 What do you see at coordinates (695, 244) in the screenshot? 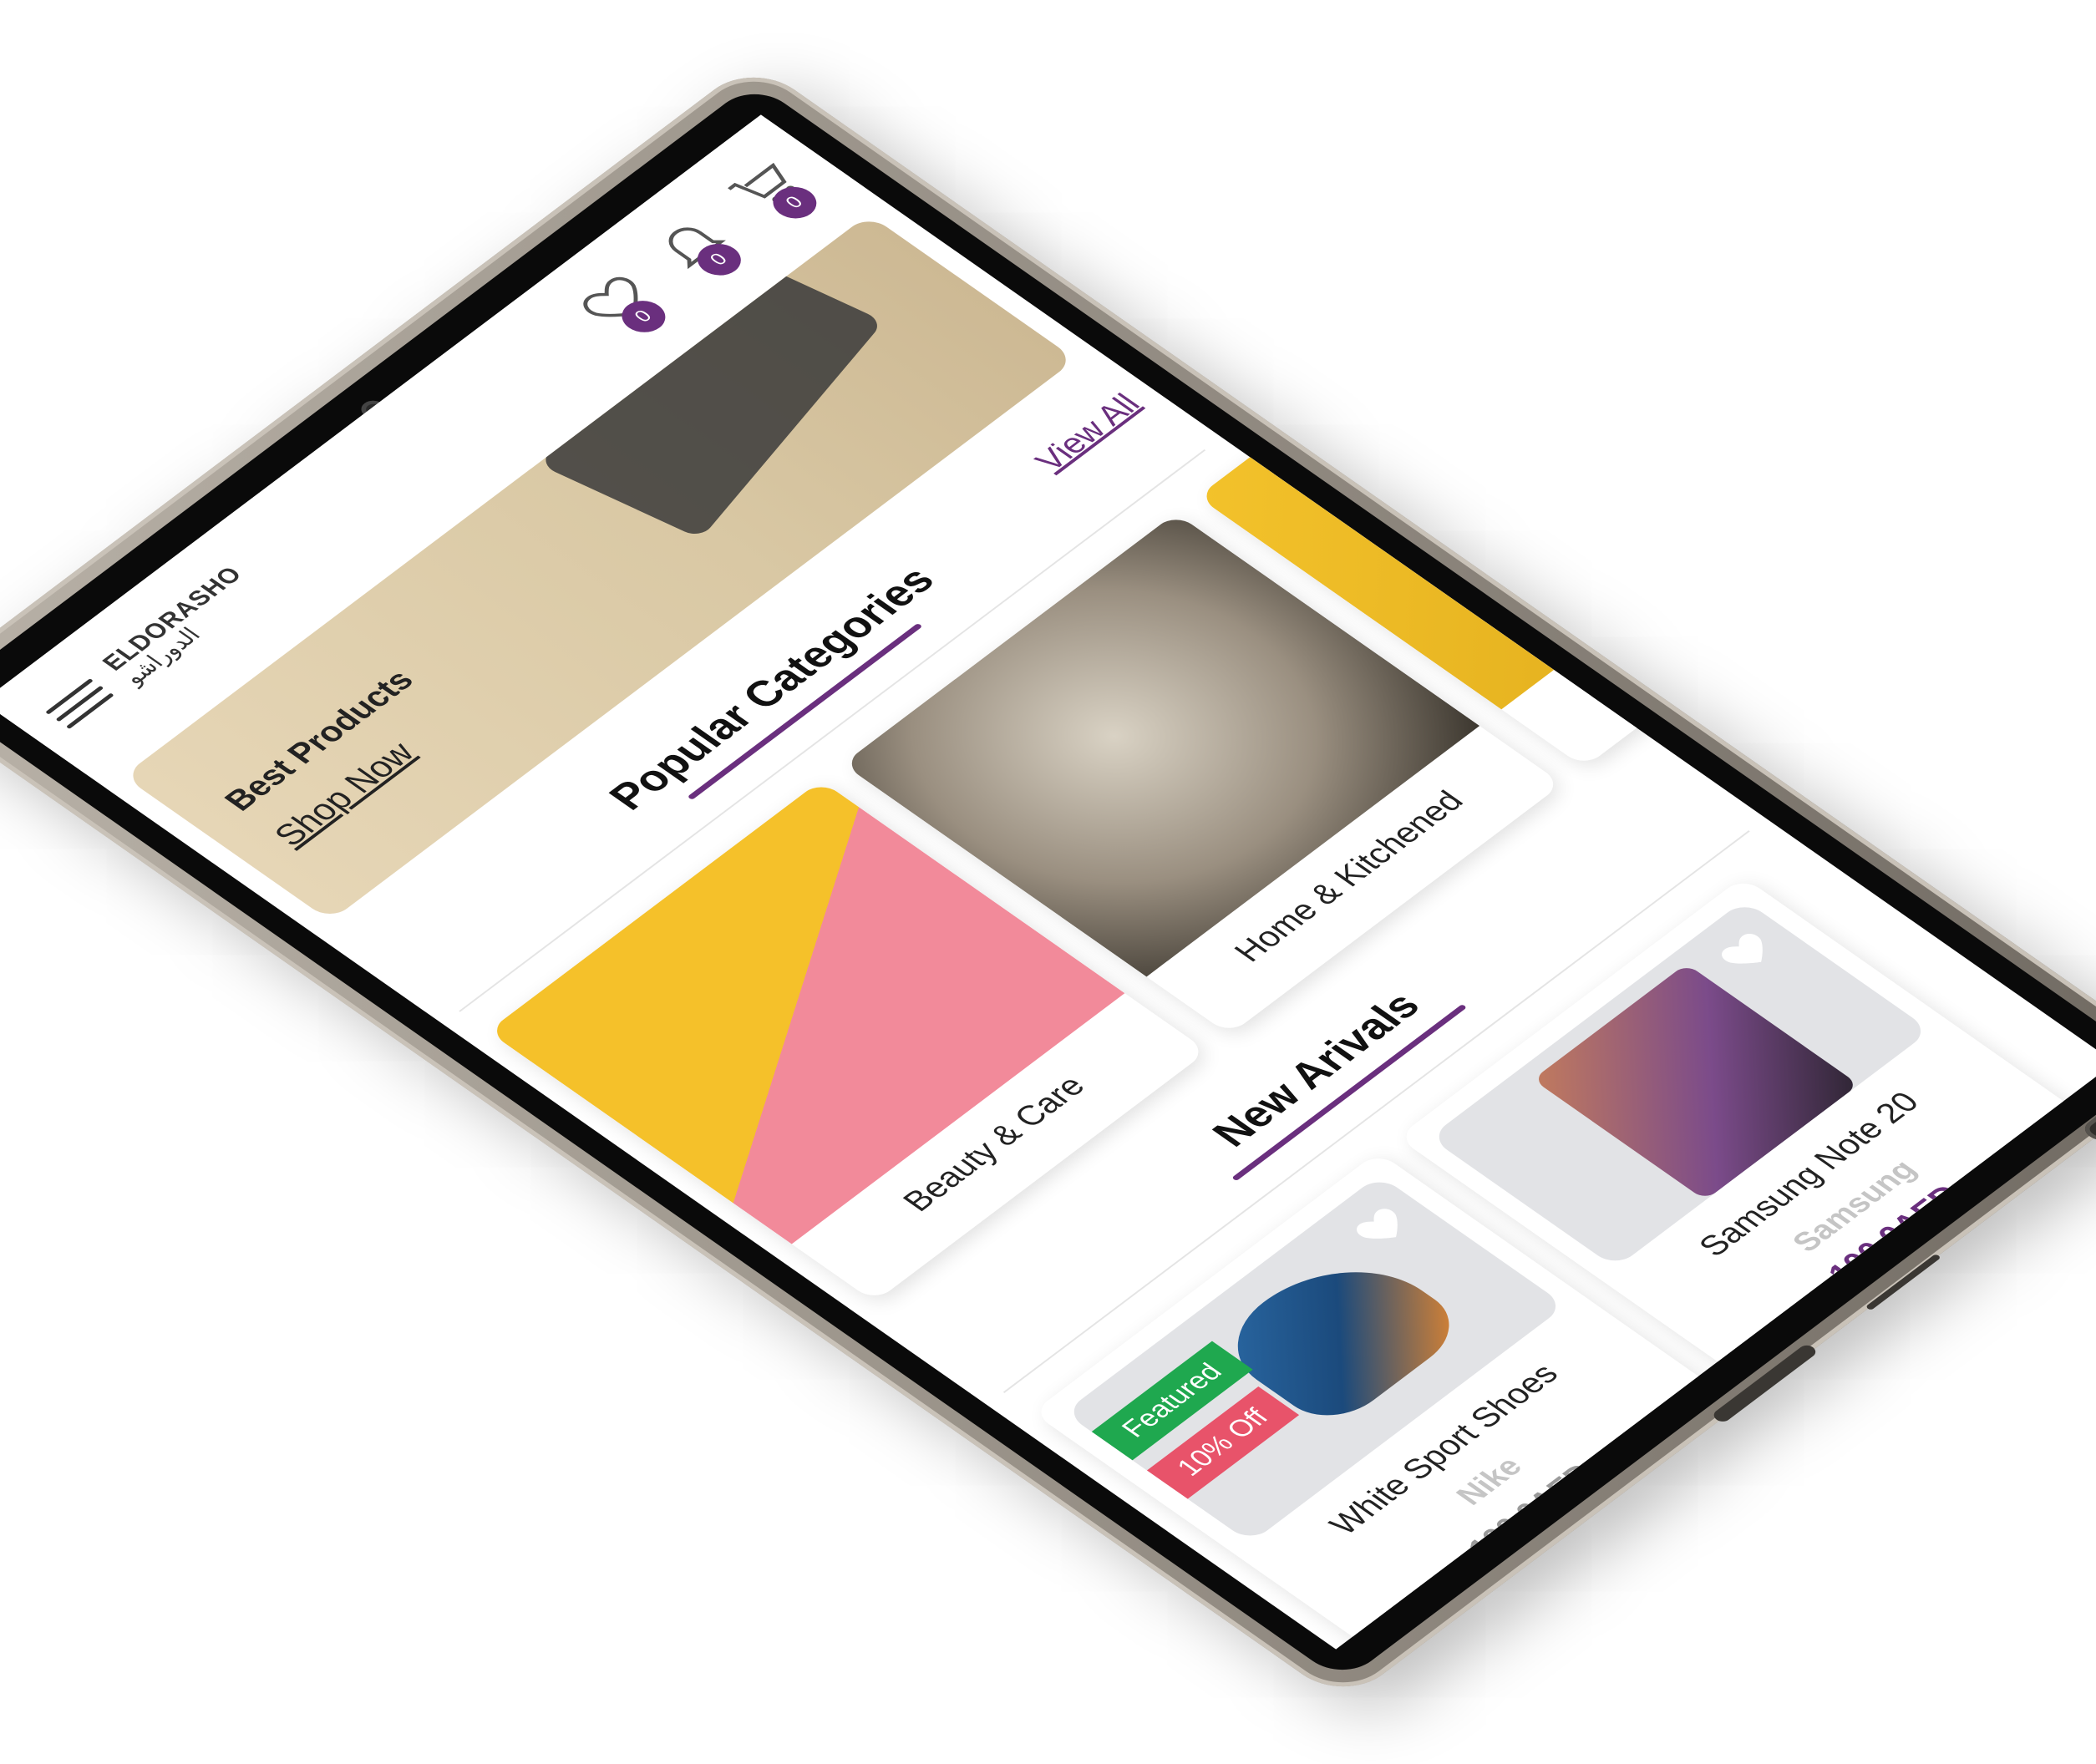
I see `notifications-button: 0` at bounding box center [695, 244].